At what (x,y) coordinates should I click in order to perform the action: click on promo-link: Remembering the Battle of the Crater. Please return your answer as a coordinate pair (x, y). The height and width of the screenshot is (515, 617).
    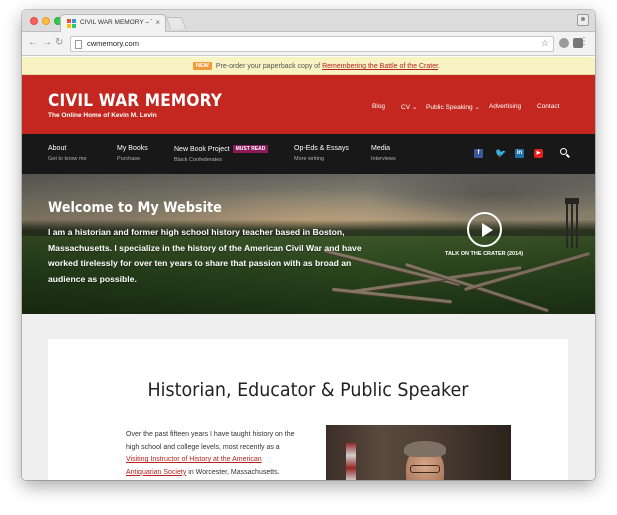
    Looking at the image, I should click on (380, 66).